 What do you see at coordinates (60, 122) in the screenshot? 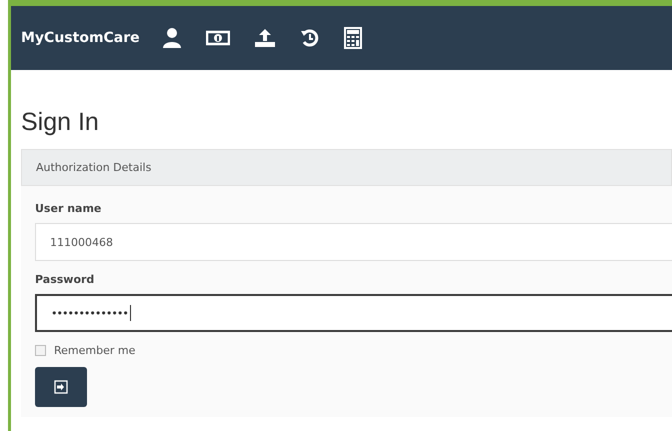
I see `page-heading: Sign In` at bounding box center [60, 122].